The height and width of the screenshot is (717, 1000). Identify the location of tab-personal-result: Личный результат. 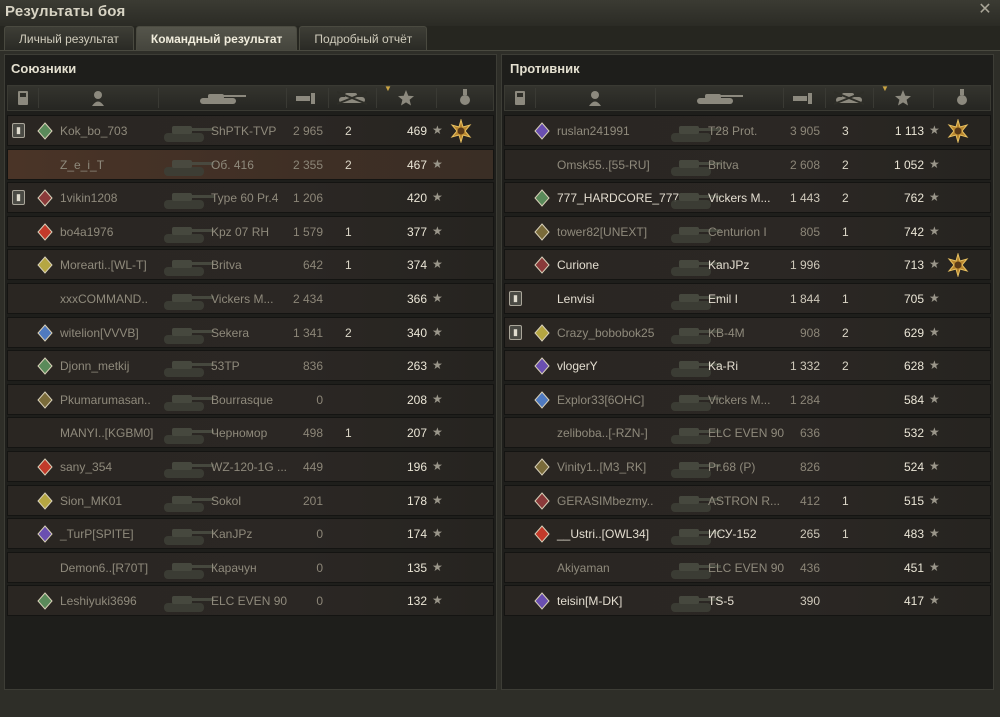
(69, 38).